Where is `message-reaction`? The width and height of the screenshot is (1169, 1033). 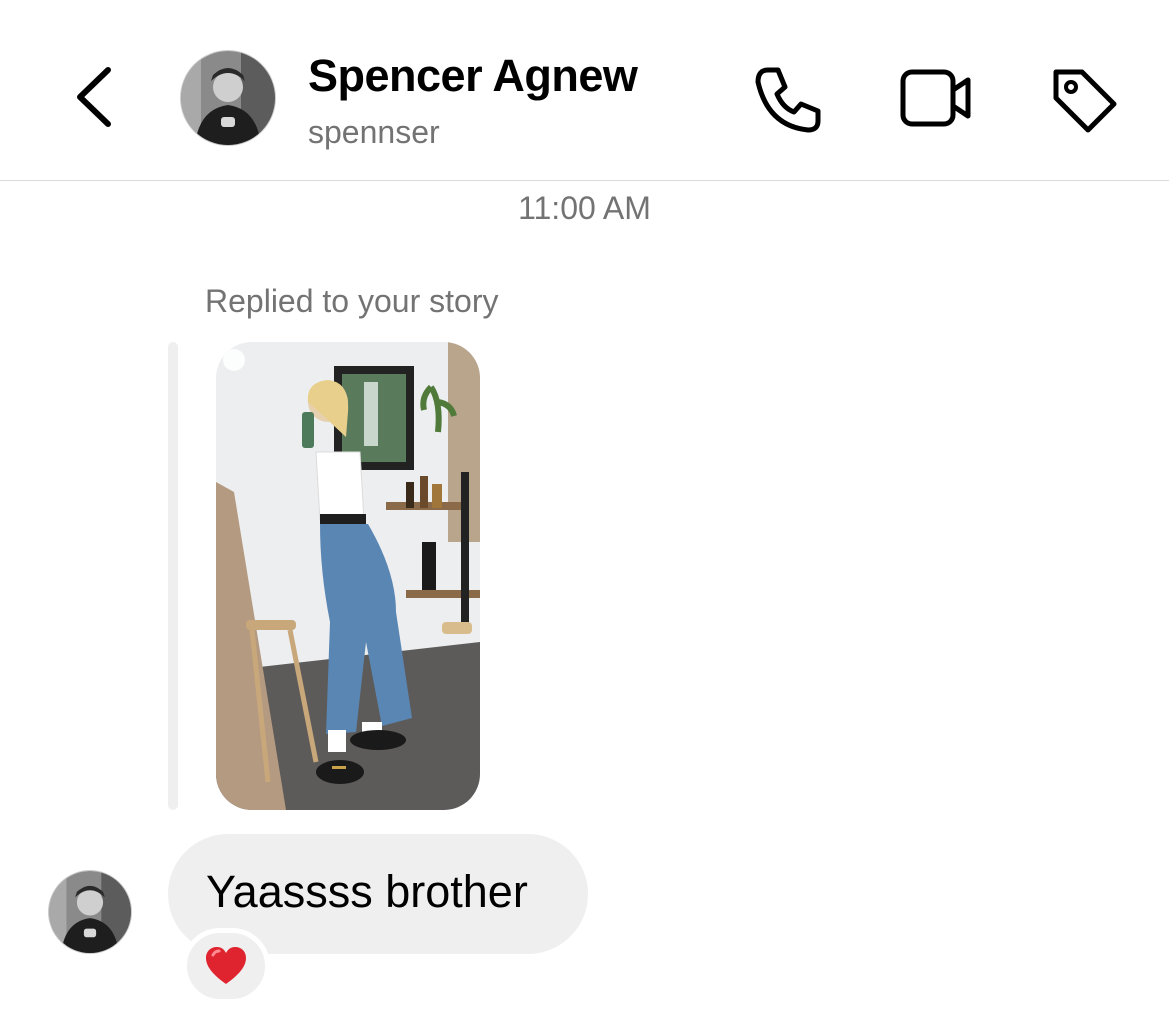 message-reaction is located at coordinates (226, 966).